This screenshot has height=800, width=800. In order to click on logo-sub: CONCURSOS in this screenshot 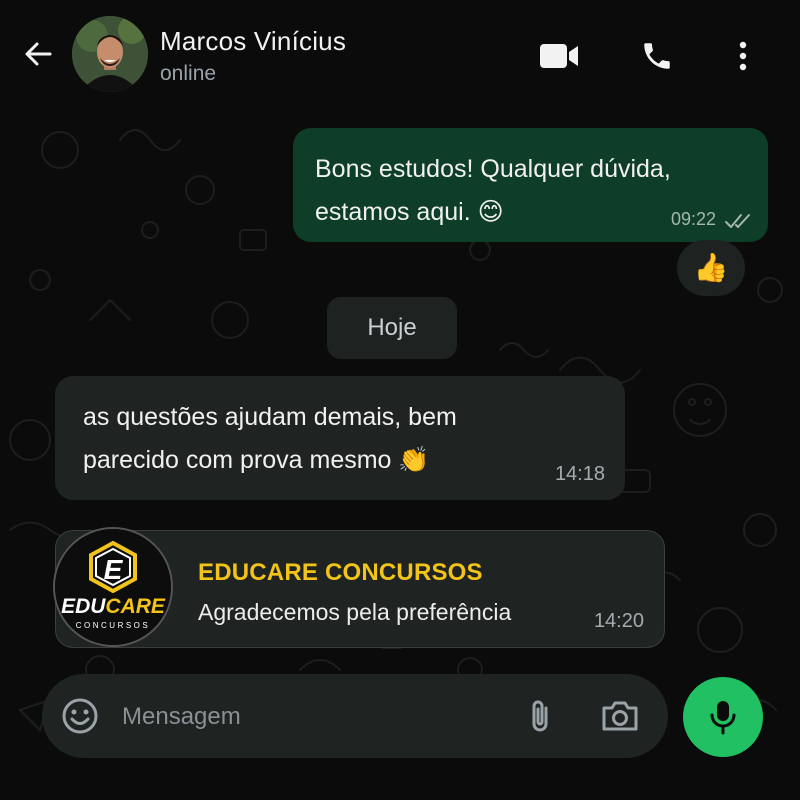, I will do `click(113, 625)`.